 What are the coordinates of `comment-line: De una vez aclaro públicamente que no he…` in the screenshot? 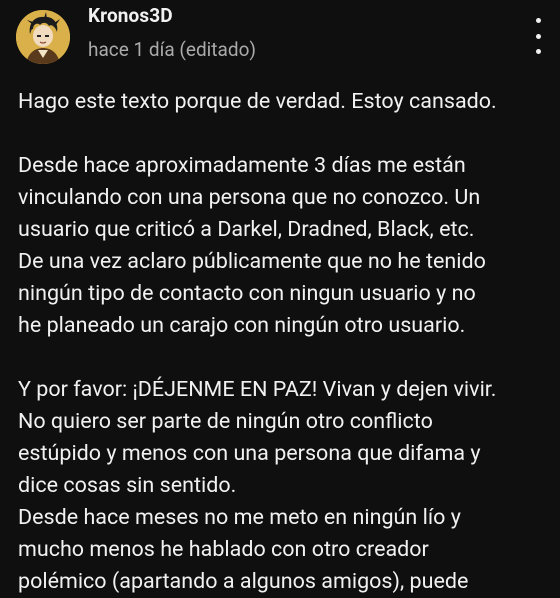 It's located at (252, 261).